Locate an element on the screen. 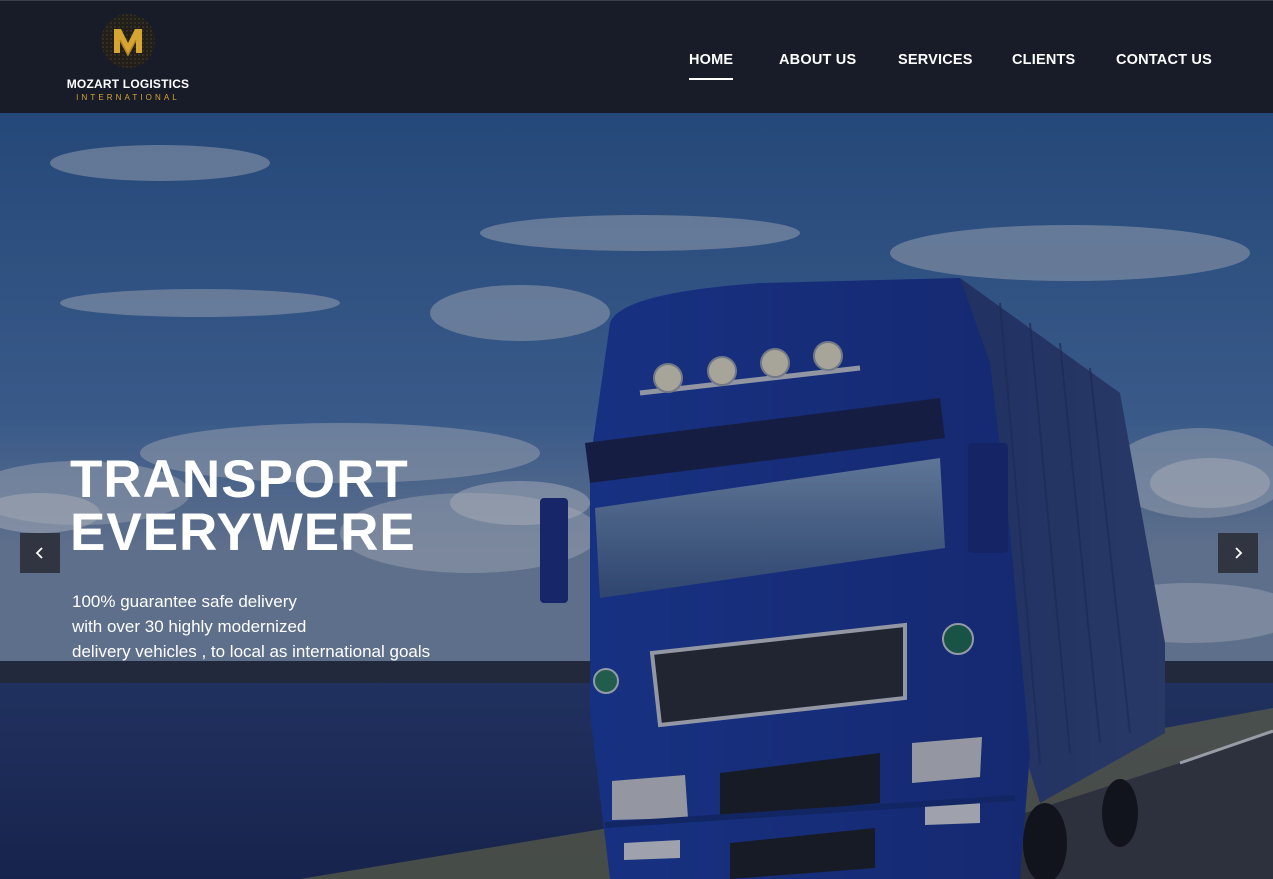 The height and width of the screenshot is (879, 1273). slider-next-button is located at coordinates (1238, 553).